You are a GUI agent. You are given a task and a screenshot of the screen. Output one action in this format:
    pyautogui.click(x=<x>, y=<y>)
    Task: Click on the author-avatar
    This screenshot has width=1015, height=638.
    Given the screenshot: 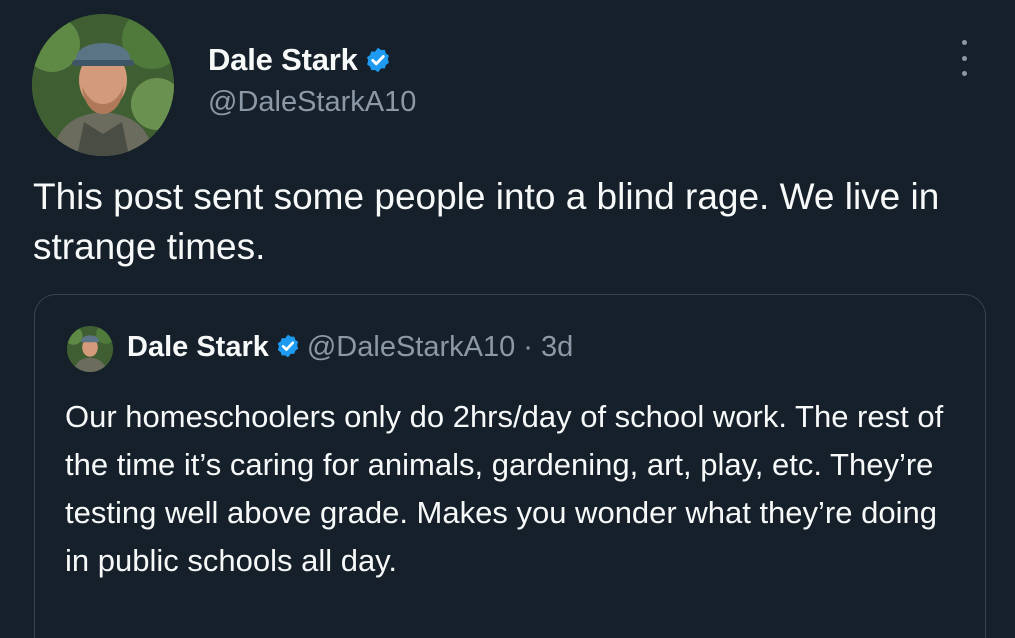 What is the action you would take?
    pyautogui.click(x=103, y=85)
    